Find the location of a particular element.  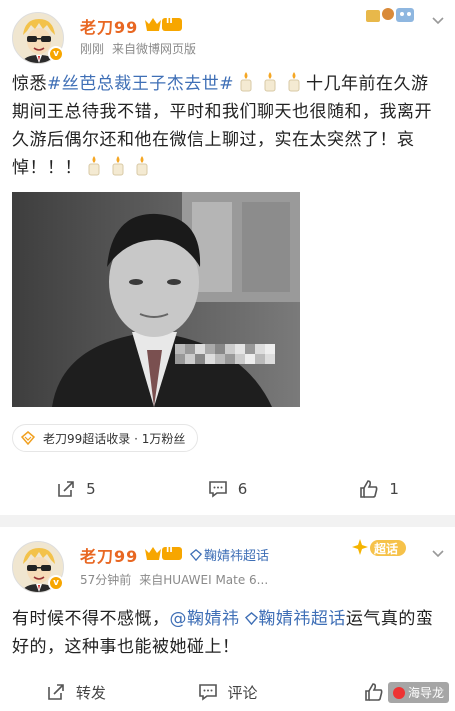

comment-button: 评论 is located at coordinates (228, 692).